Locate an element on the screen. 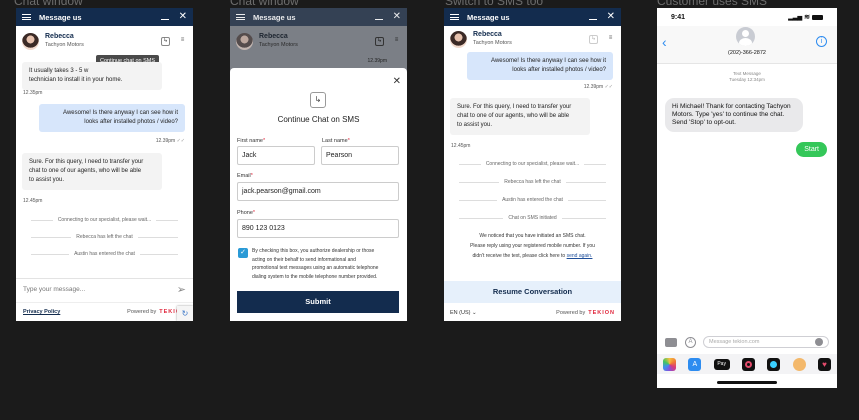 The height and width of the screenshot is (420, 859). modal-close-icon: ✕ is located at coordinates (397, 81).